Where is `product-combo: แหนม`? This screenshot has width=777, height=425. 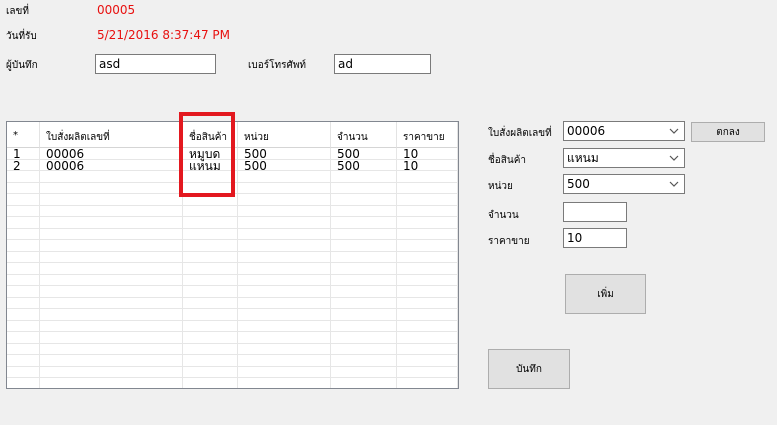 product-combo: แหนม is located at coordinates (624, 158).